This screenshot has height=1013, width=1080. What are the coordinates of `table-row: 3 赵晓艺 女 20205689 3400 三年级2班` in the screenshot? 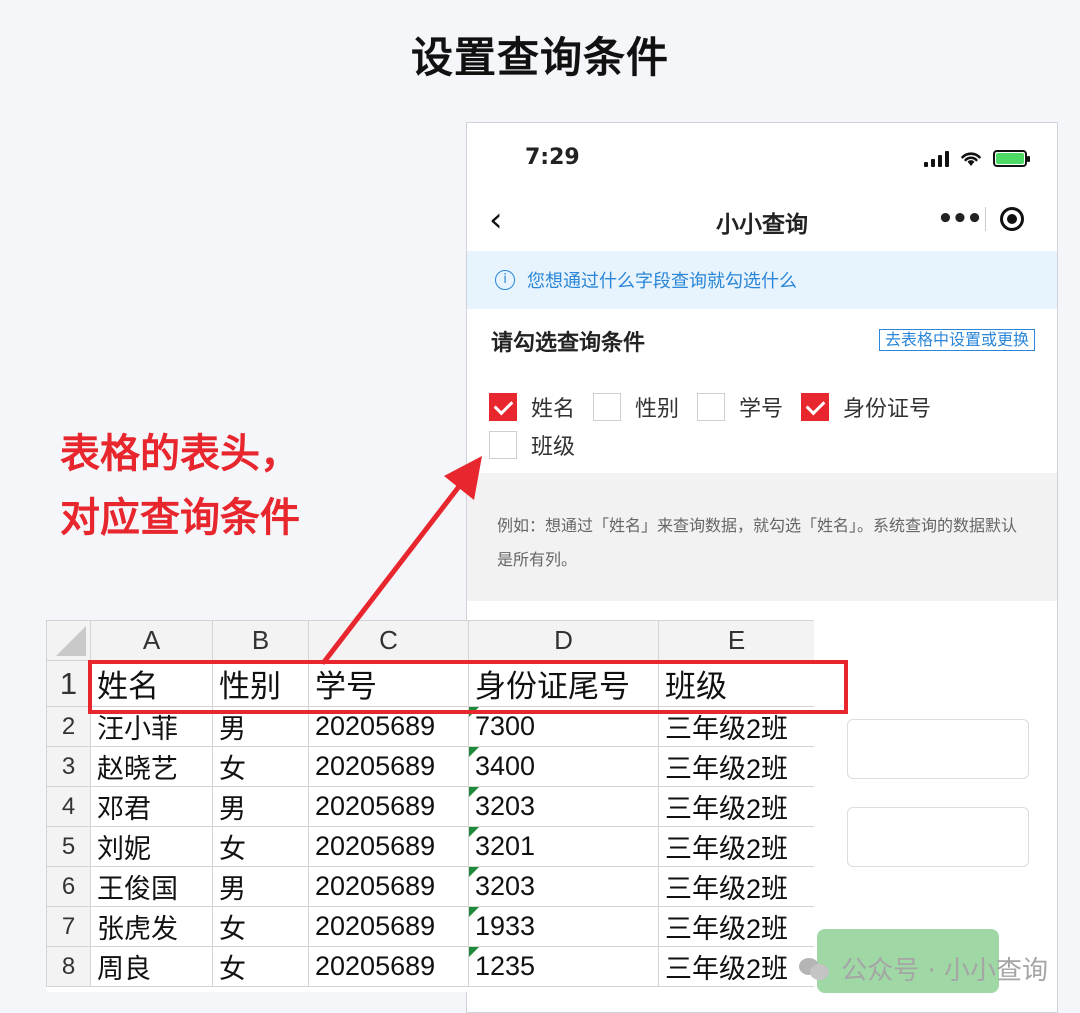 It's located at (430, 766).